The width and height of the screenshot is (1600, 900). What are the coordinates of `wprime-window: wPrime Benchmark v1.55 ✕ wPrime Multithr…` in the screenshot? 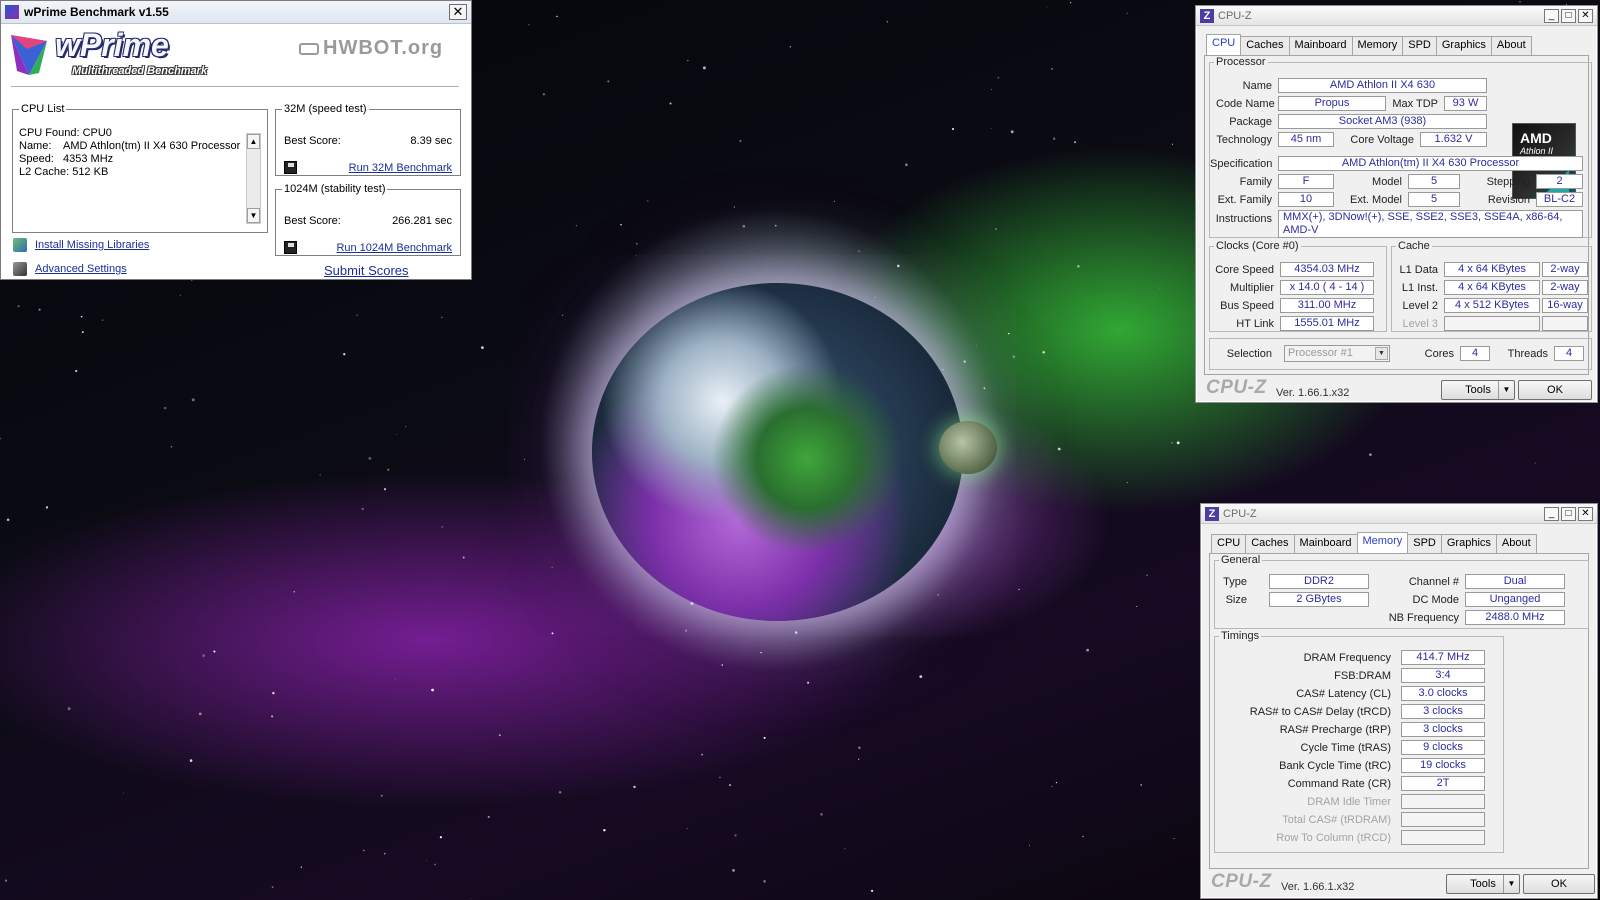 It's located at (236, 140).